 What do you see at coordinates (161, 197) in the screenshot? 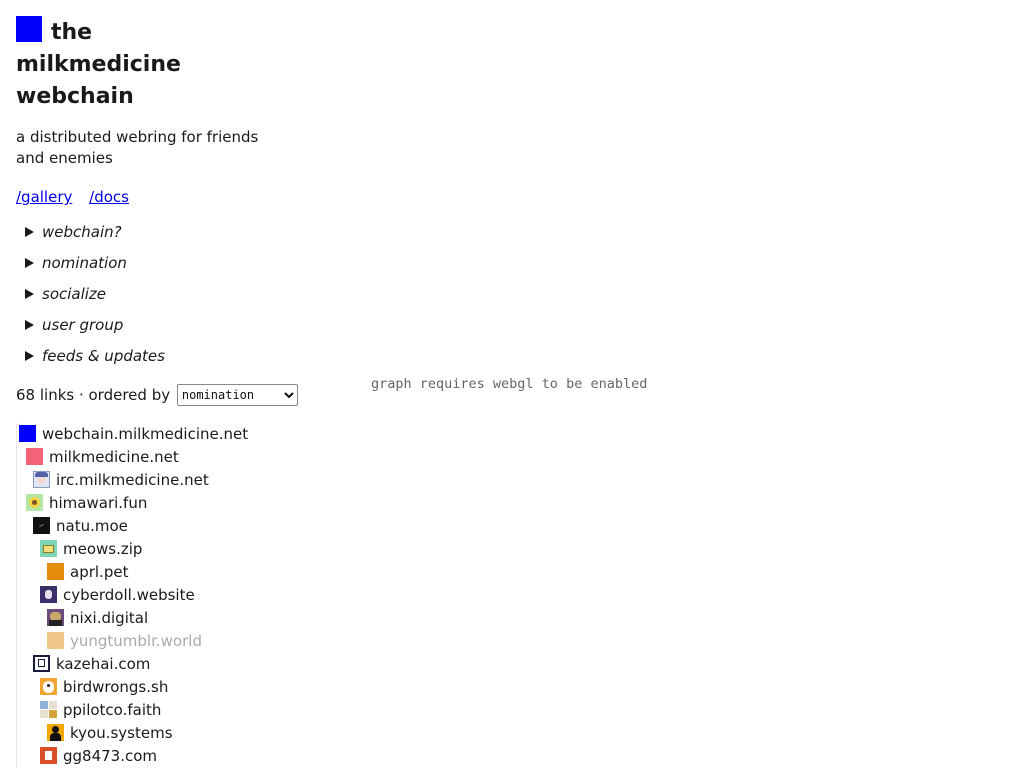
I see `nav-links: /gallery /docs` at bounding box center [161, 197].